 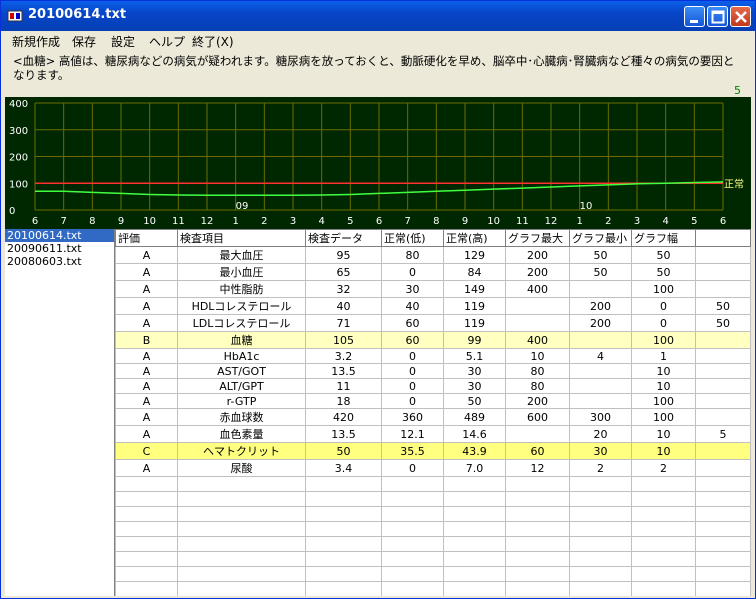 What do you see at coordinates (433, 306) in the screenshot?
I see `table-row: A HDLコレステロール 40 40 119 200 0 50` at bounding box center [433, 306].